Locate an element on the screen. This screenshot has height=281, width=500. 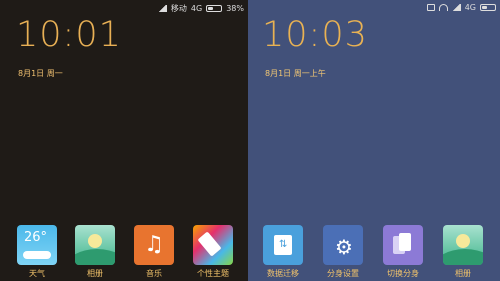
app-dual-settings: ⚙ 分身设置 is located at coordinates (343, 252).